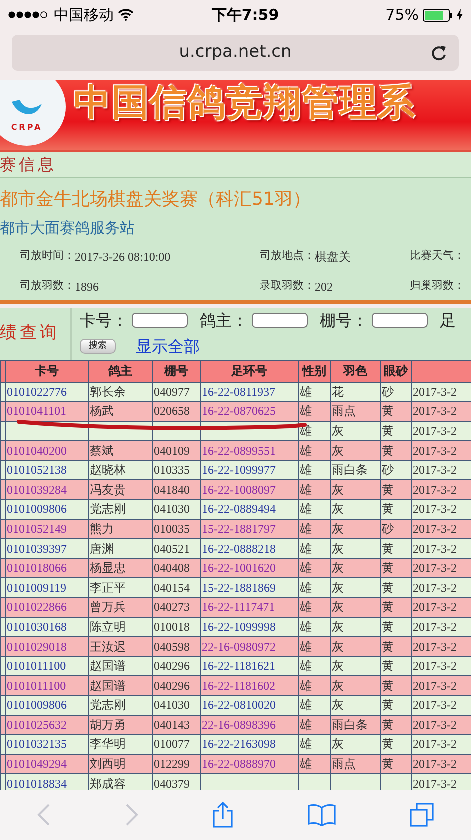 The width and height of the screenshot is (471, 840). I want to click on table-cell: 010018, so click(176, 627).